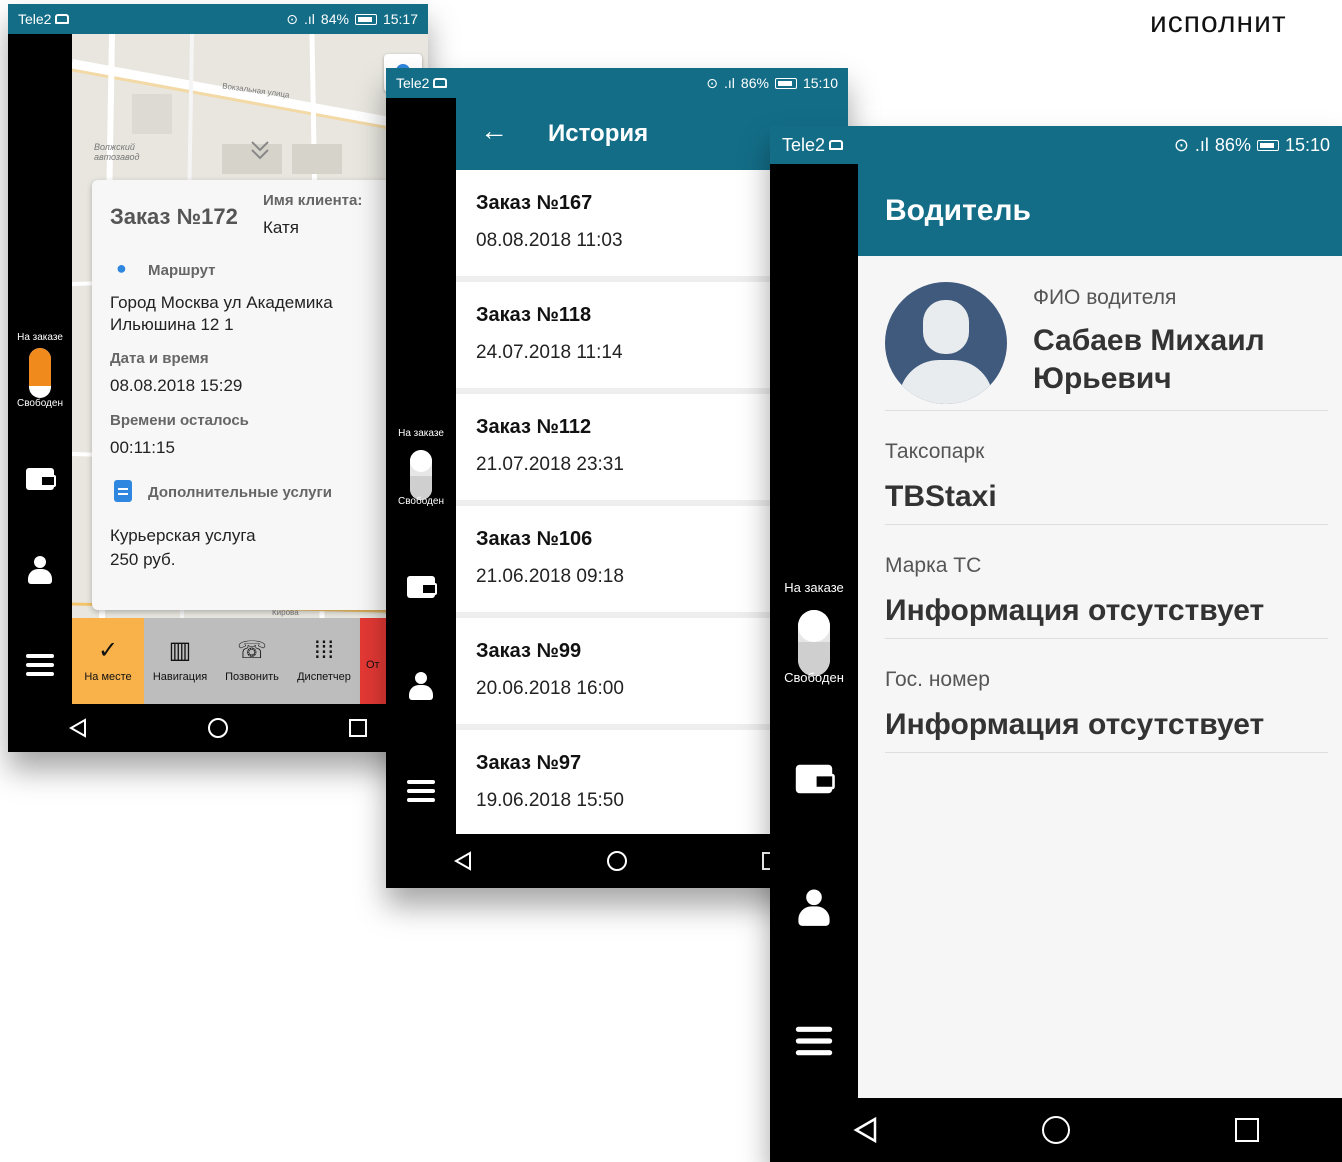  Describe the element at coordinates (40, 337) in the screenshot. I see `busy-label: На заказе` at that location.